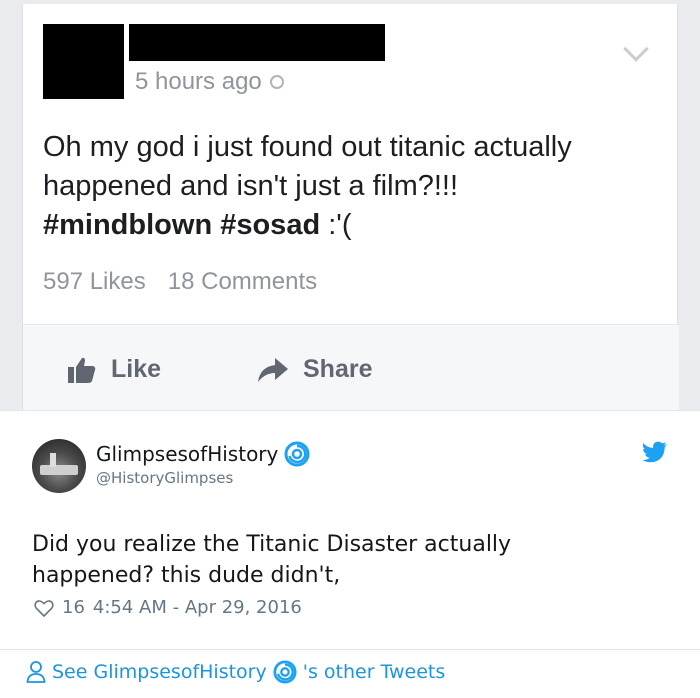 The width and height of the screenshot is (700, 698). What do you see at coordinates (655, 452) in the screenshot?
I see `twitter-bird-icon` at bounding box center [655, 452].